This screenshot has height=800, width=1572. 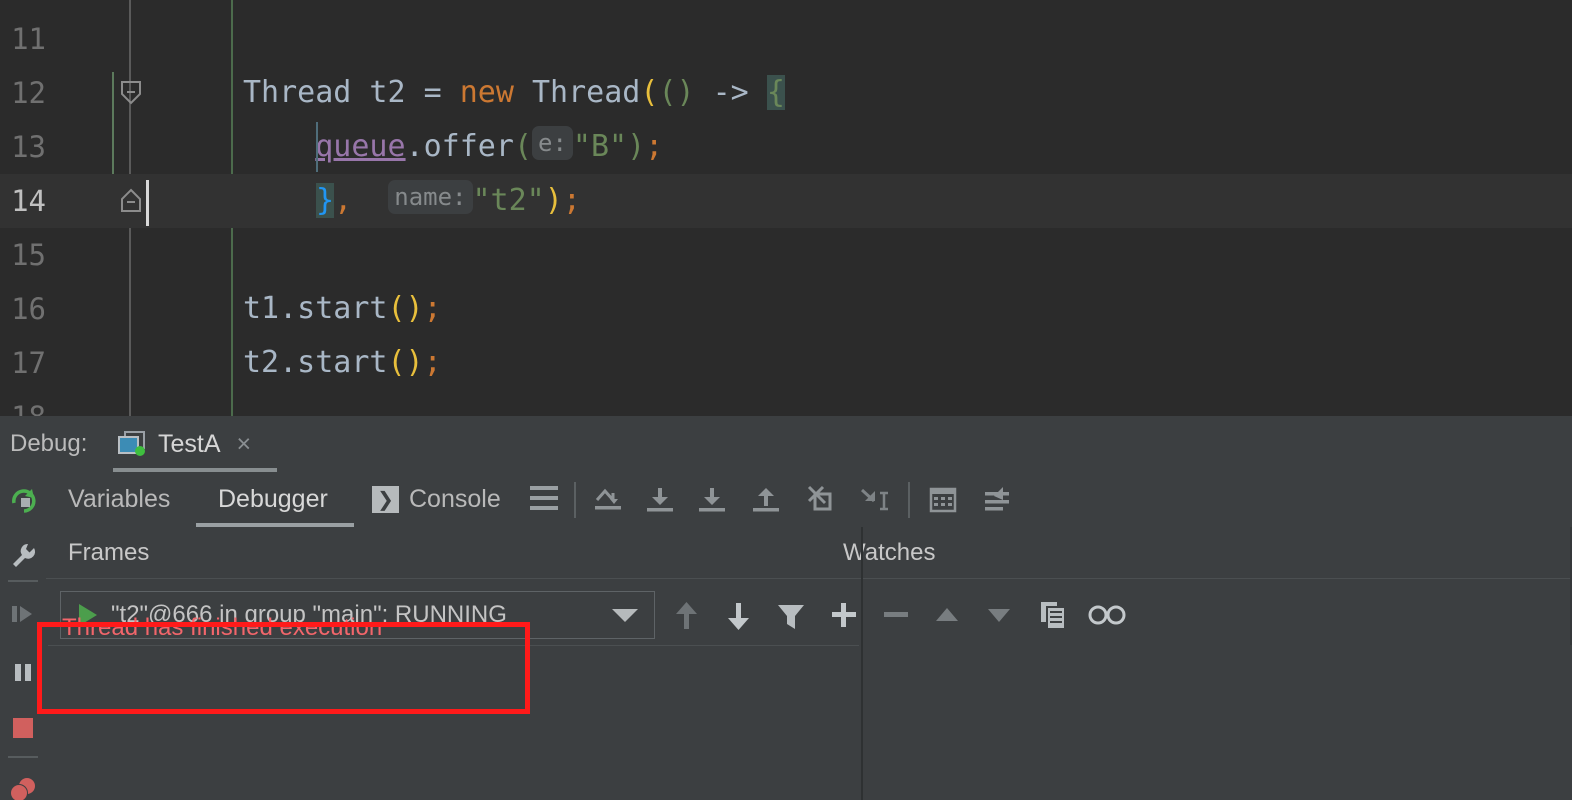 What do you see at coordinates (544, 499) in the screenshot?
I see `layout-menu-icon` at bounding box center [544, 499].